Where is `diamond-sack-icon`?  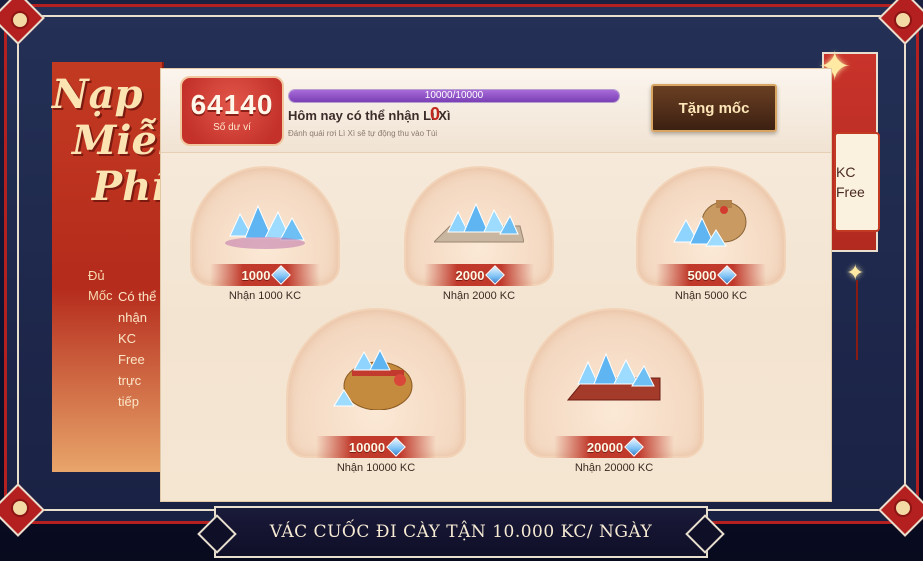
diamond-sack-icon is located at coordinates (373, 379).